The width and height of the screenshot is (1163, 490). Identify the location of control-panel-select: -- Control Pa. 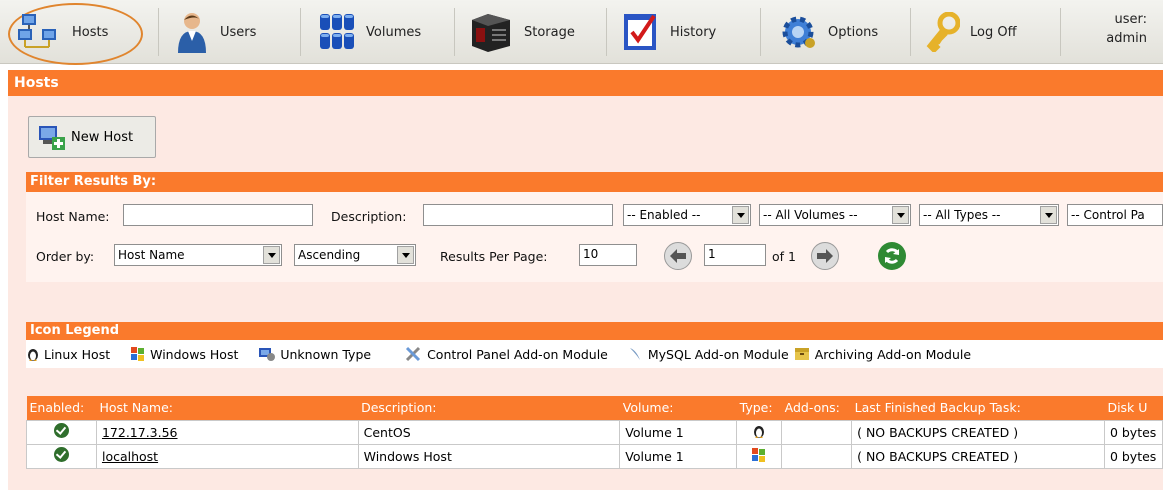
(1115, 215).